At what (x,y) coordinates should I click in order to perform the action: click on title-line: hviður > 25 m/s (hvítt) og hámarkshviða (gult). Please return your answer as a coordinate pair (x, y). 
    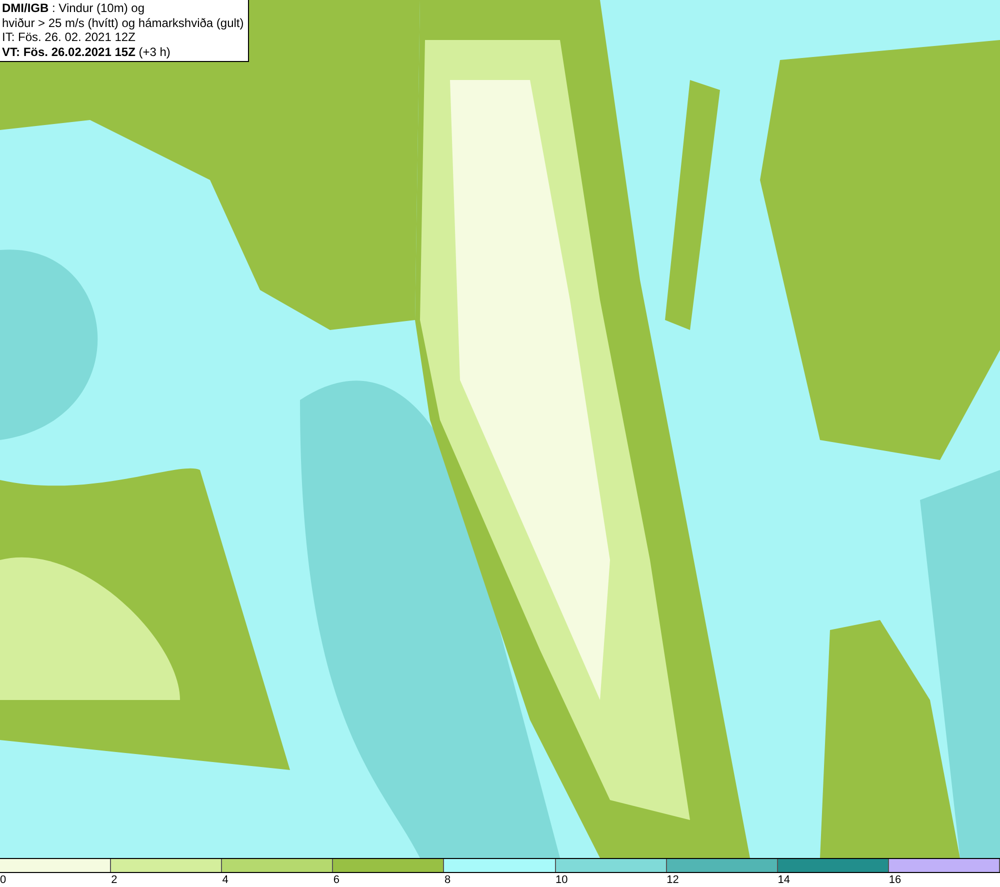
    Looking at the image, I should click on (123, 23).